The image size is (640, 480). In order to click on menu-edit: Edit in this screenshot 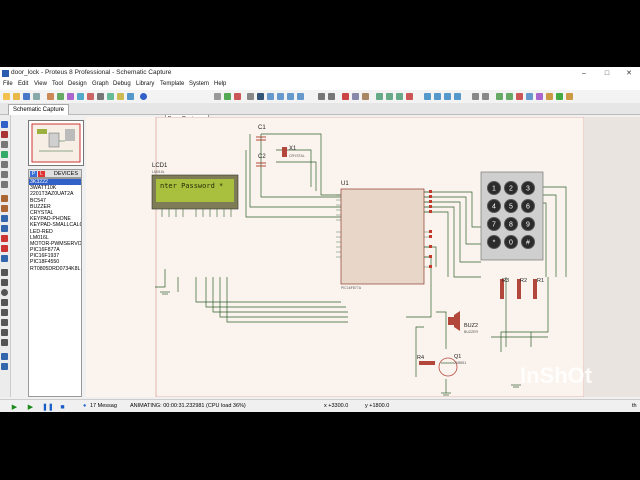, I will do `click(23, 84)`.